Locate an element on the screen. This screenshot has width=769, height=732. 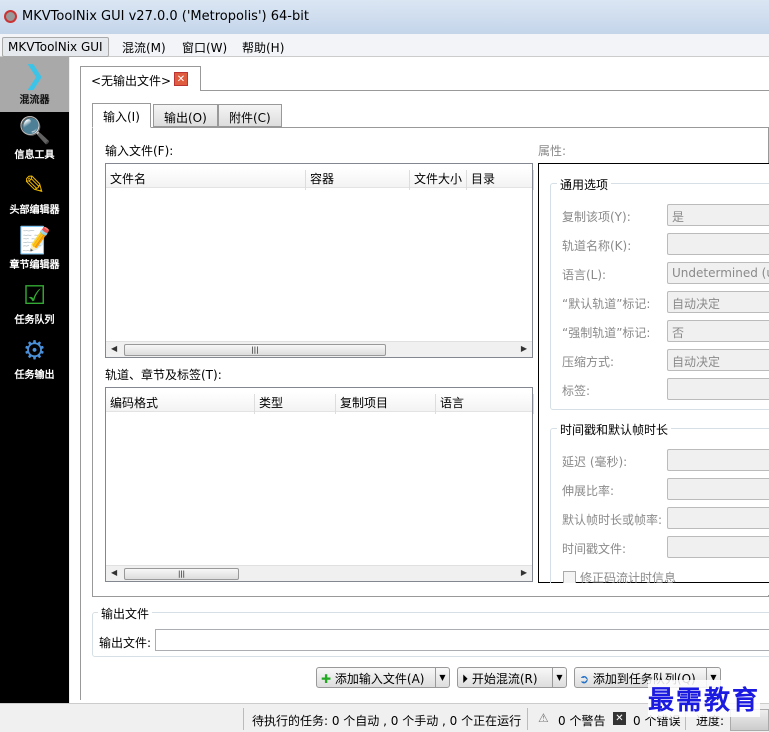
sidebar-item-mixer: ❯ 混流器 is located at coordinates (34, 84).